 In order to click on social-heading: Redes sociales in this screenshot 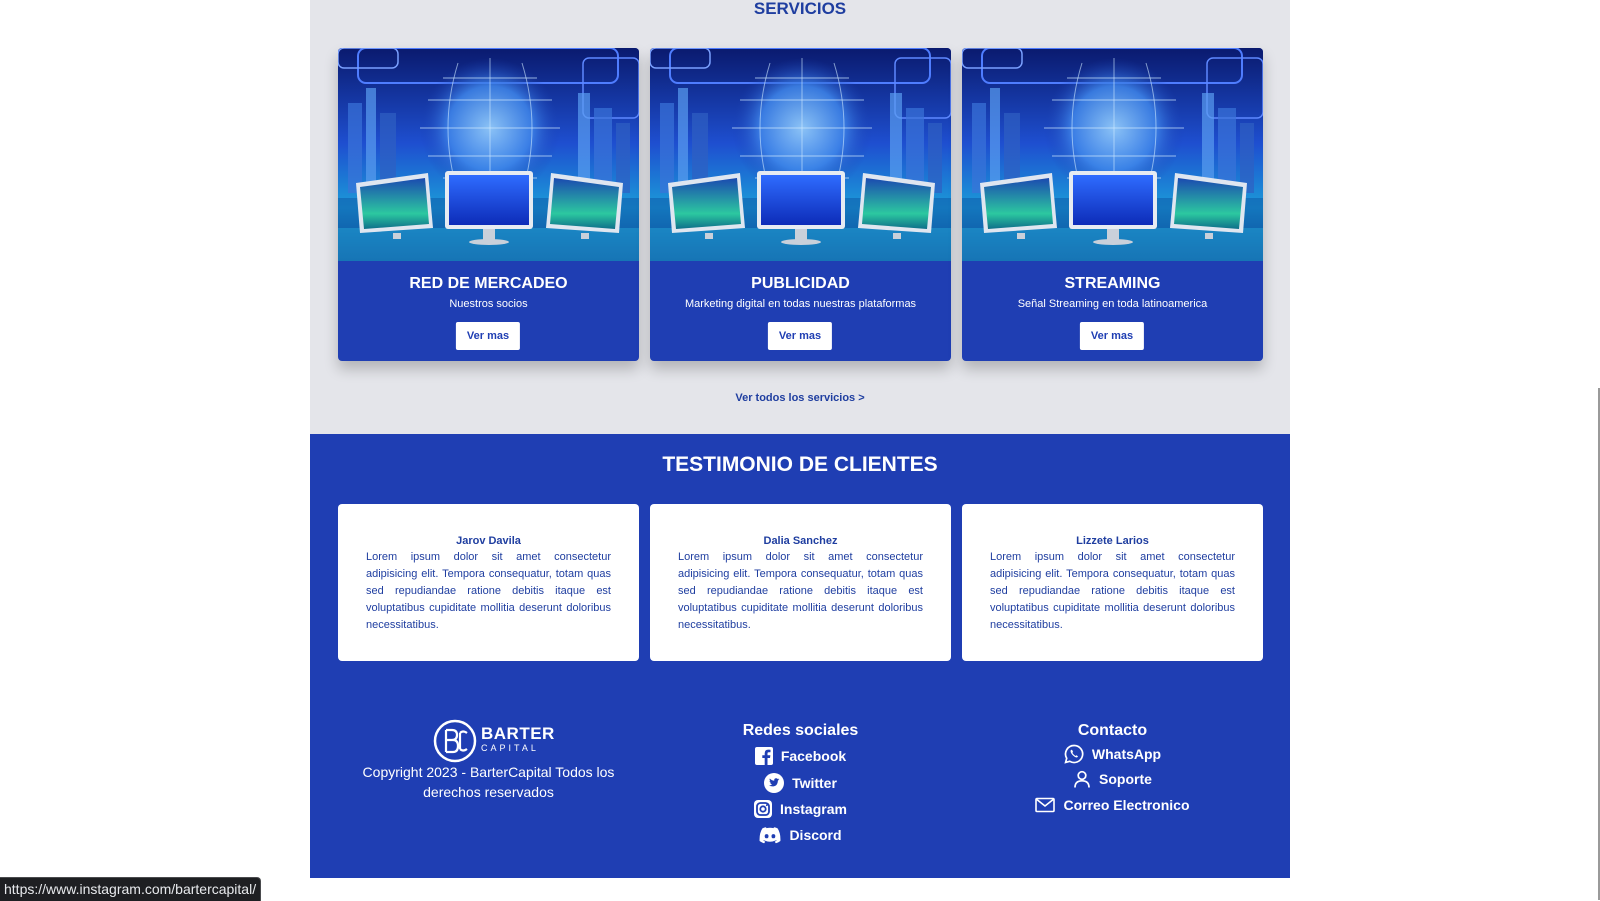, I will do `click(800, 730)`.